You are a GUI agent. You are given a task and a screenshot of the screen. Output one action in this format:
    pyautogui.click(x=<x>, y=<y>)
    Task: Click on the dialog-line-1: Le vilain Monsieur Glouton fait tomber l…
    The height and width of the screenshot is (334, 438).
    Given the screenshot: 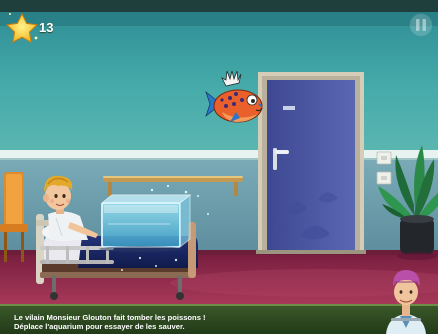 What is the action you would take?
    pyautogui.click(x=110, y=317)
    